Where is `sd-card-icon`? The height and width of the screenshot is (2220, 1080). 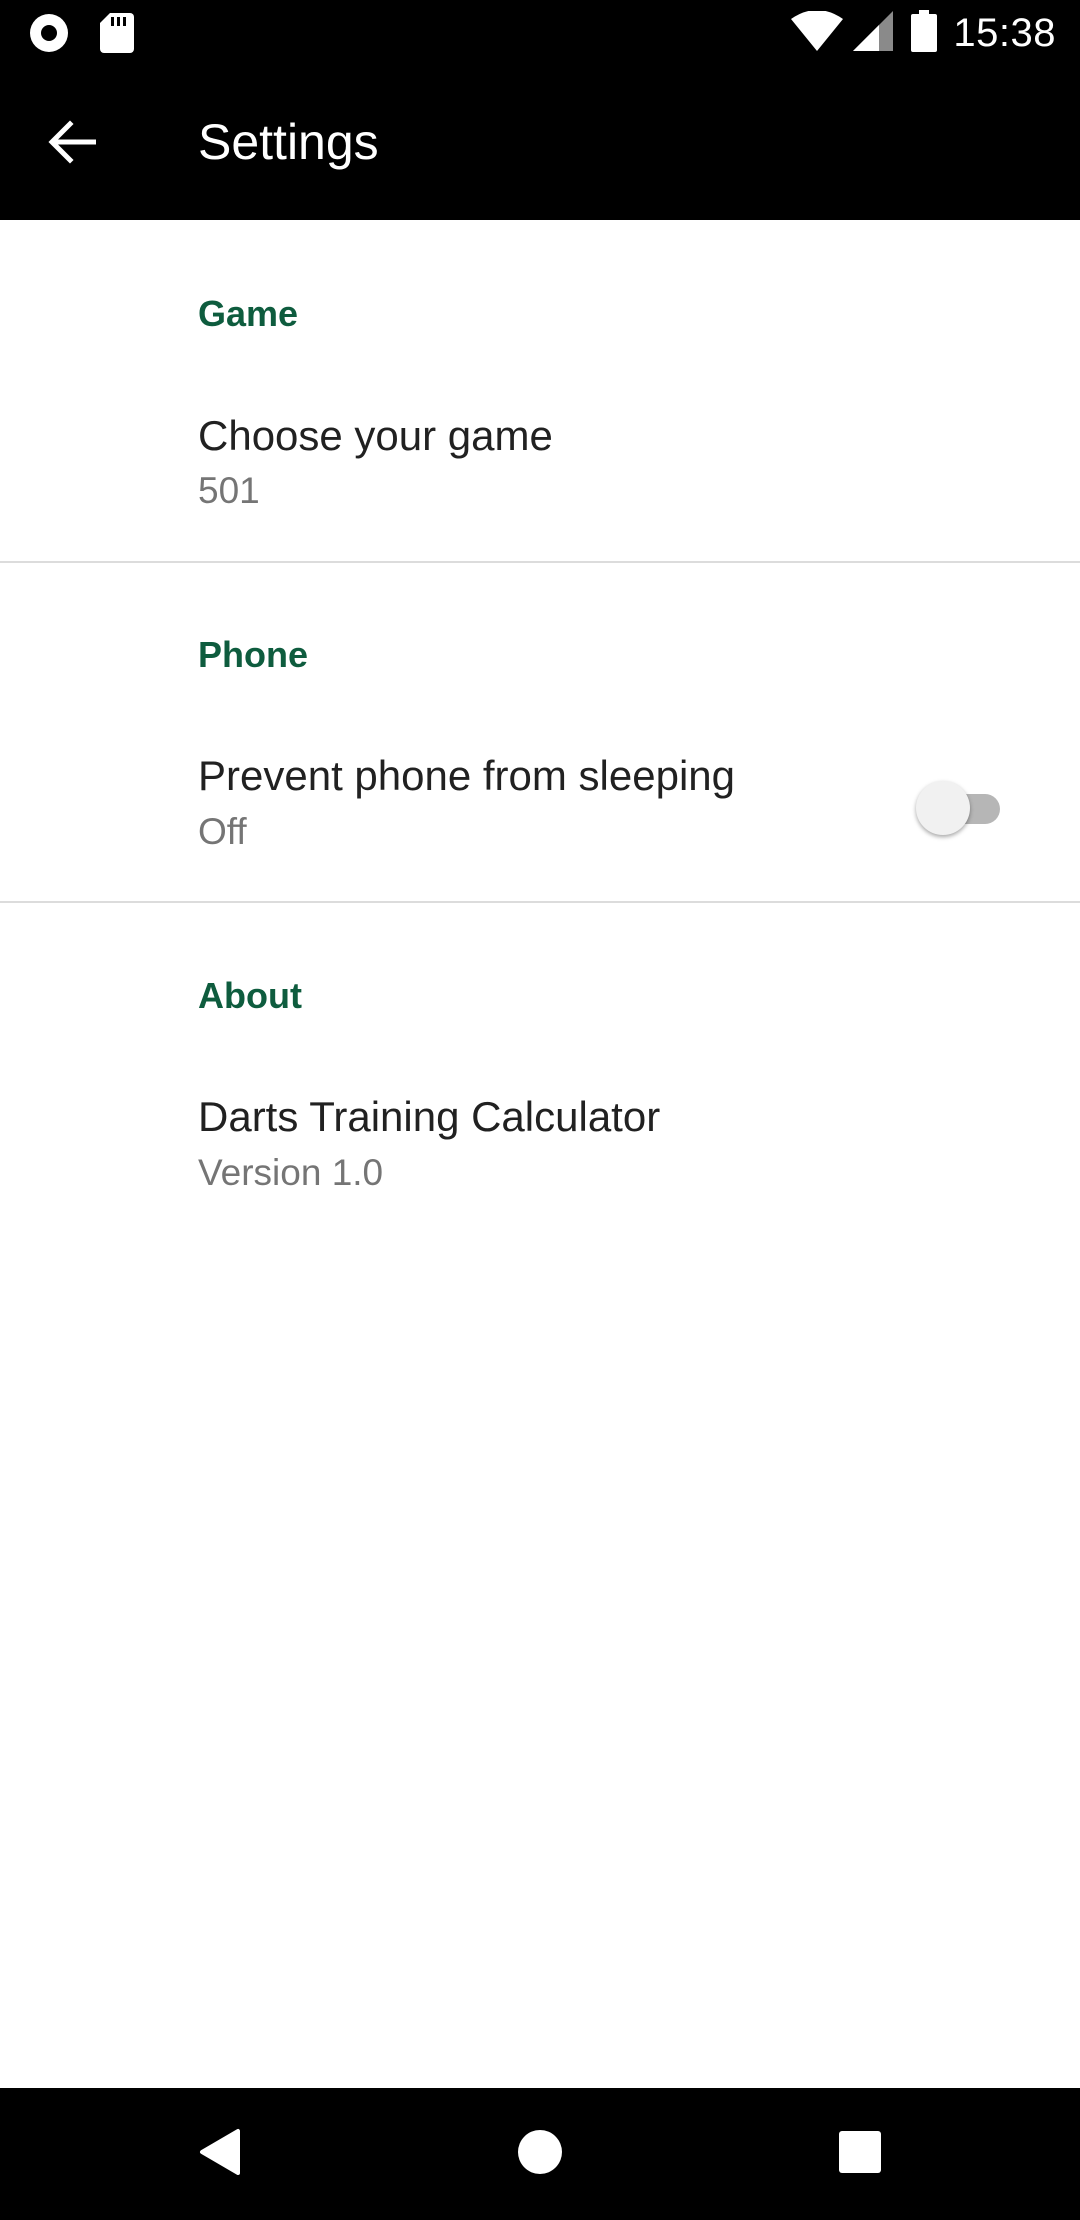 sd-card-icon is located at coordinates (117, 35).